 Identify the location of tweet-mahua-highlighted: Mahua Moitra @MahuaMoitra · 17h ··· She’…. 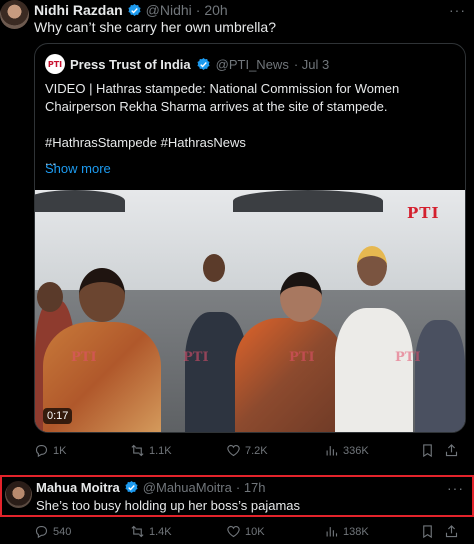
(237, 496).